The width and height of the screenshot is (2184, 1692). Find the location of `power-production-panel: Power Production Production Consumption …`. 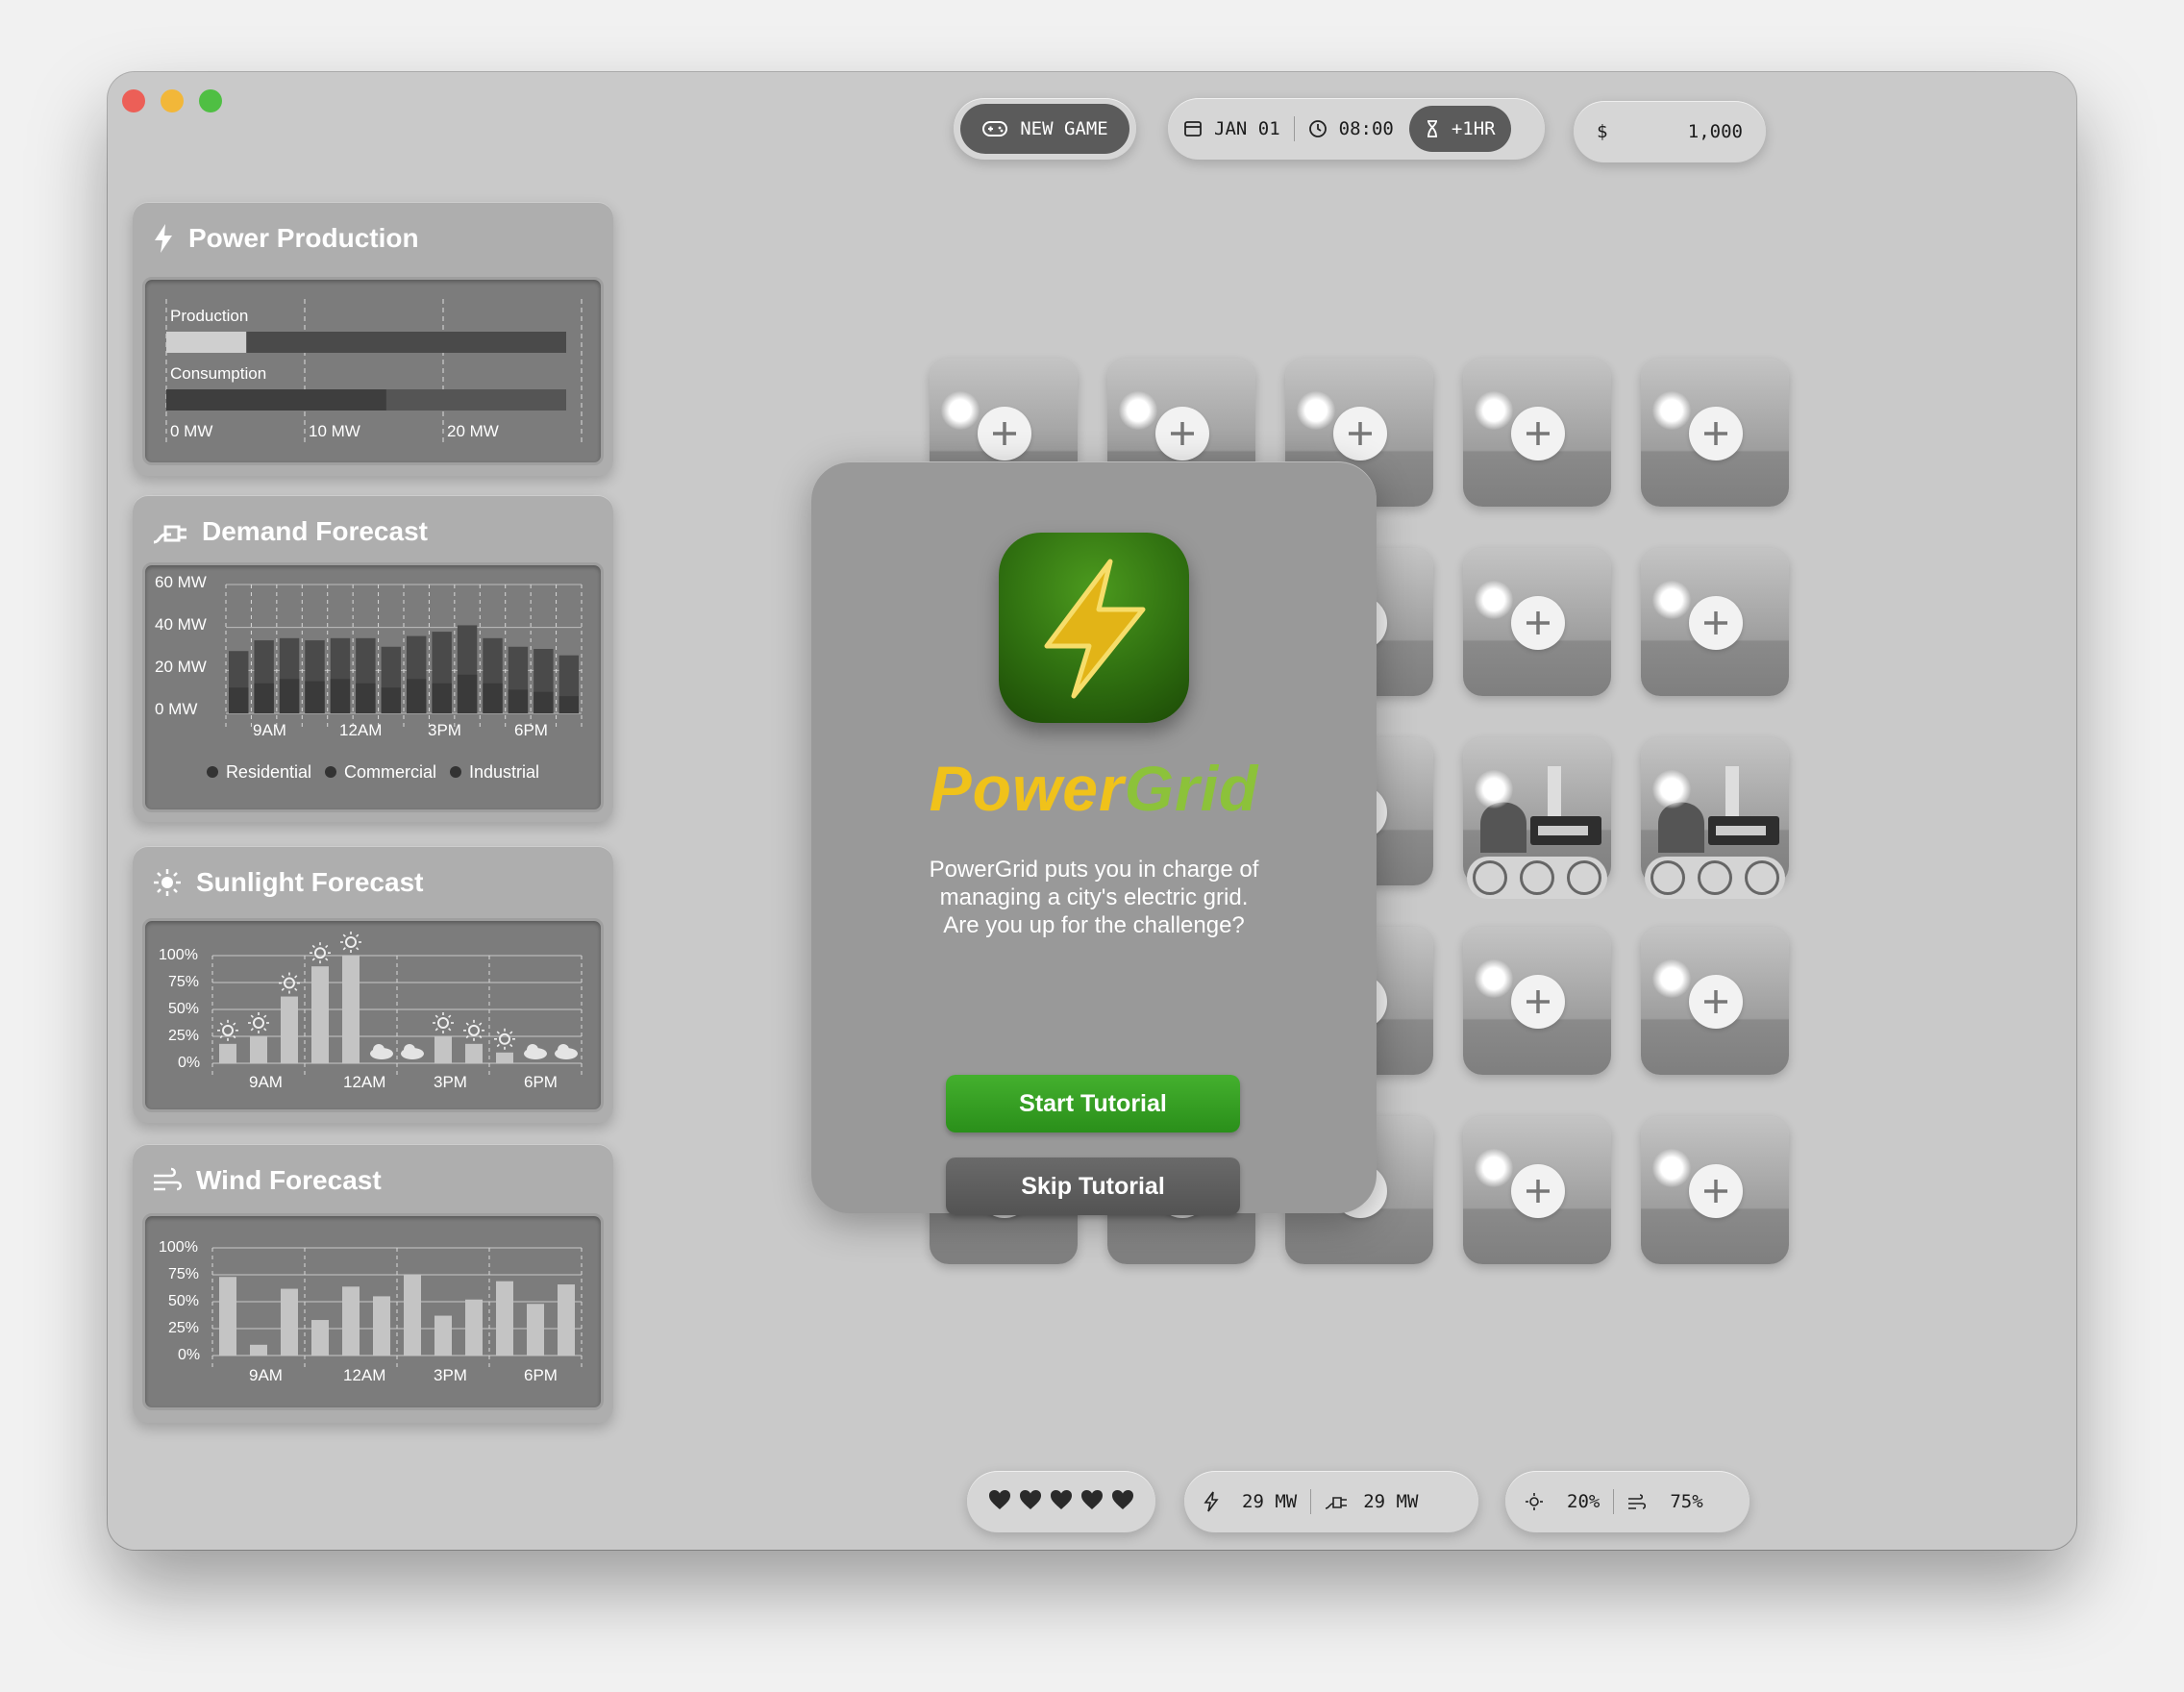

power-production-panel: Power Production Production Consumption … is located at coordinates (373, 339).